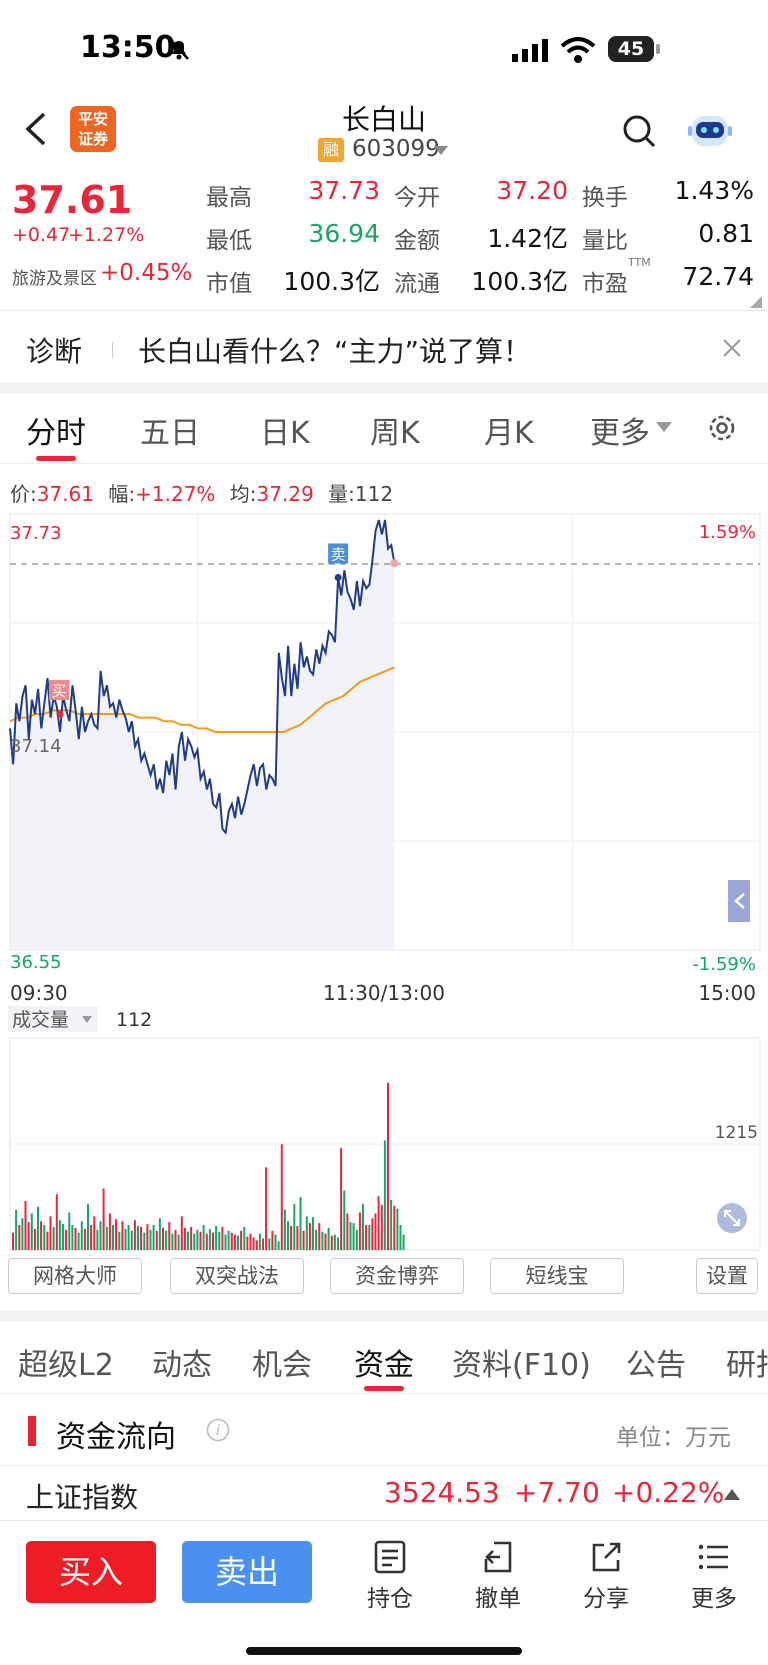  Describe the element at coordinates (620, 430) in the screenshot. I see `tab-more: 更多` at that location.